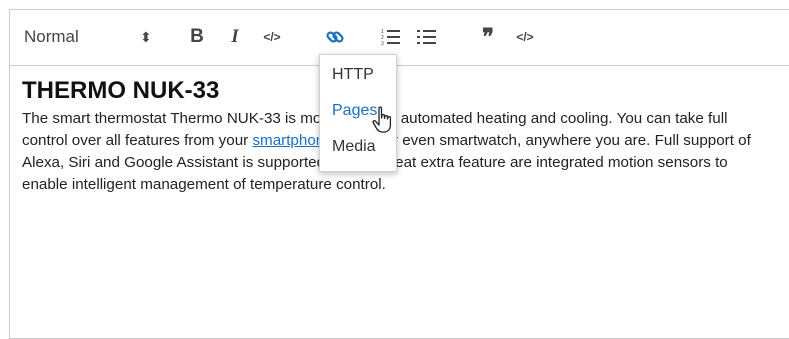  I want to click on updown-arrows-icon: ⬍, so click(146, 36).